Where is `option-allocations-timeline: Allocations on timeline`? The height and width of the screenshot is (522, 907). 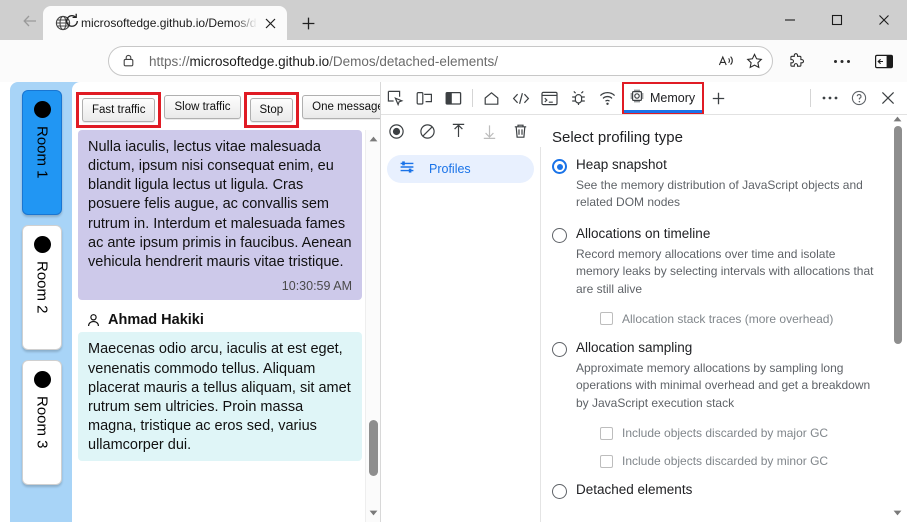
option-allocations-timeline: Allocations on timeline is located at coordinates (716, 234).